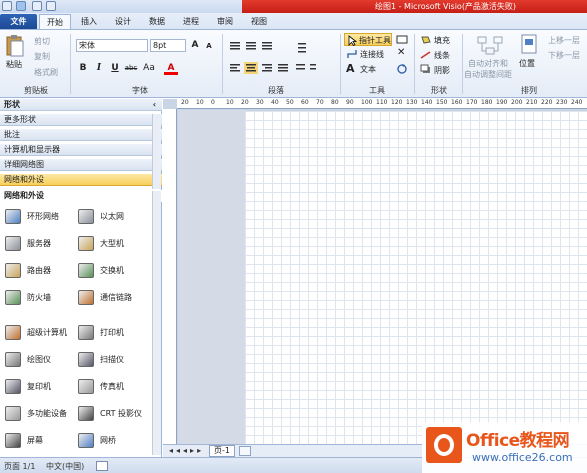  What do you see at coordinates (156, 151) in the screenshot?
I see `sections-scrollbar` at bounding box center [156, 151].